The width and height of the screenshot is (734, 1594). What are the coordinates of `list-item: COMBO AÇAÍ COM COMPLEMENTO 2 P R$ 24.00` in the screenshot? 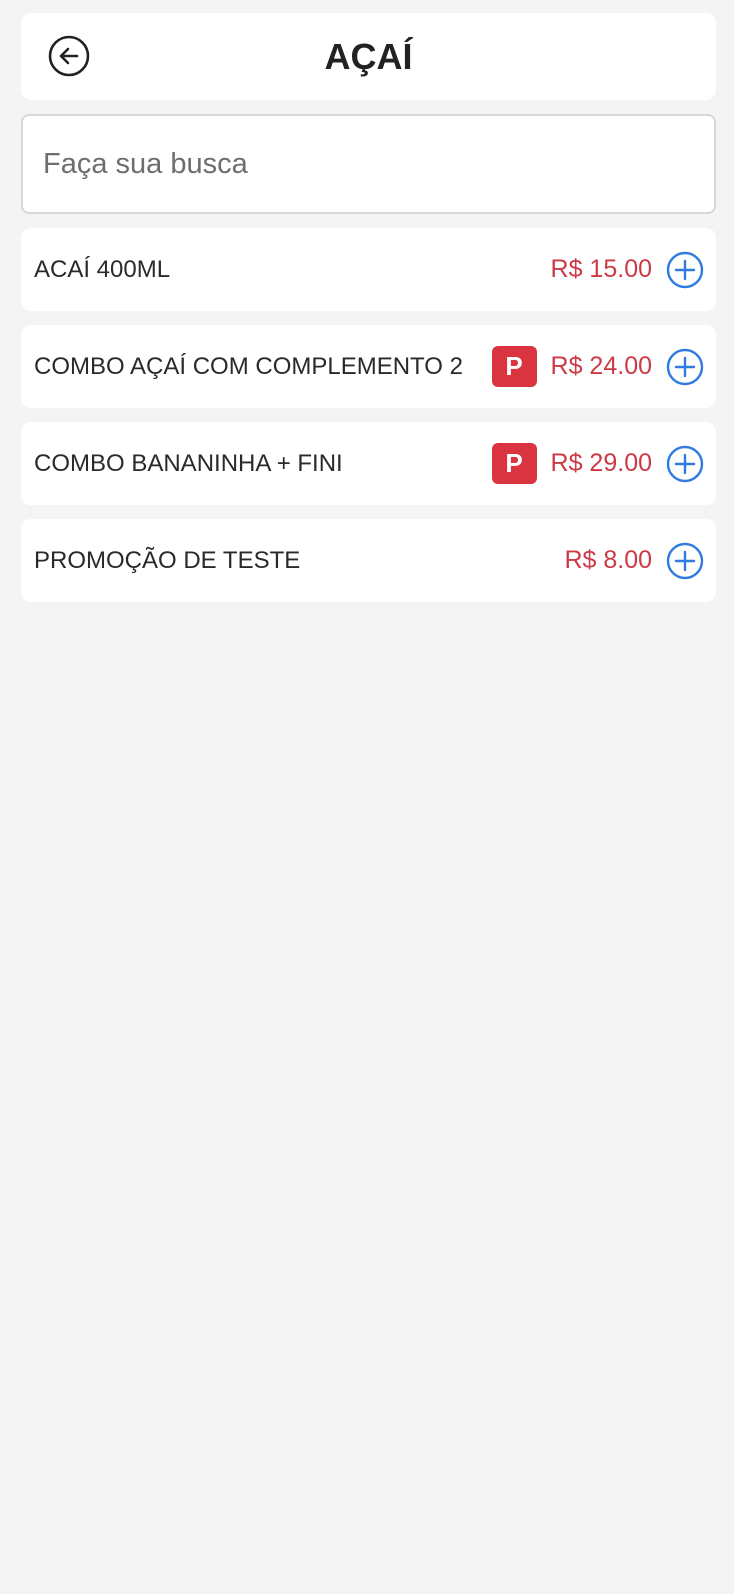 It's located at (368, 366).